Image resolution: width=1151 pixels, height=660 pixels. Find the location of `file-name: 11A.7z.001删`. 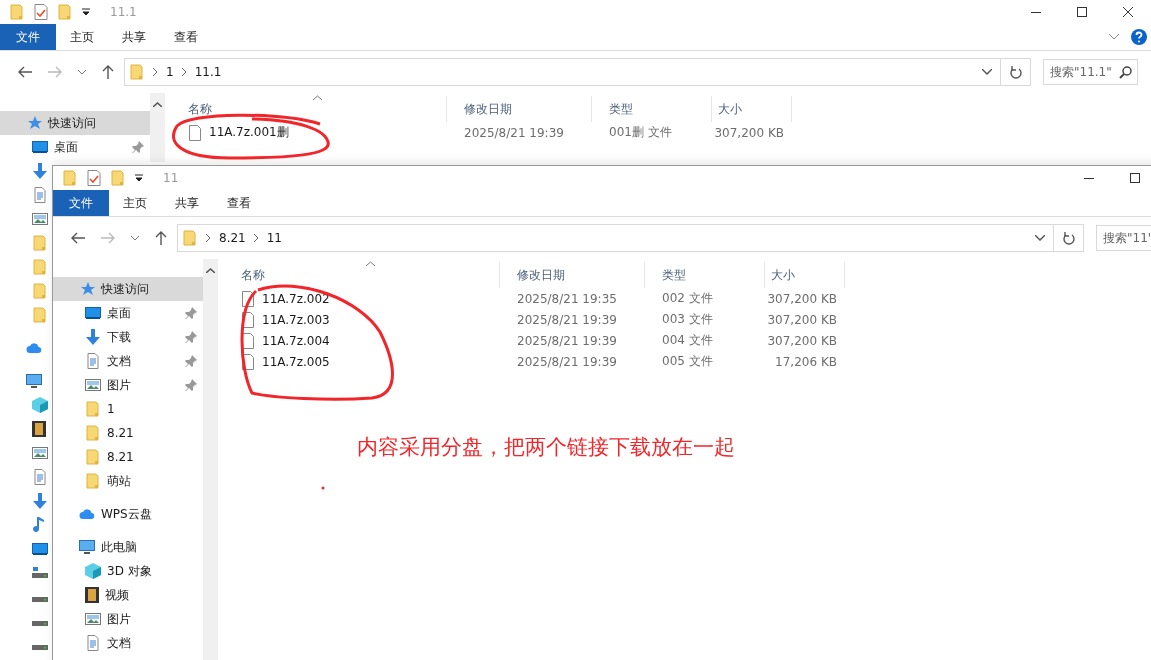

file-name: 11A.7z.001删 is located at coordinates (249, 132).